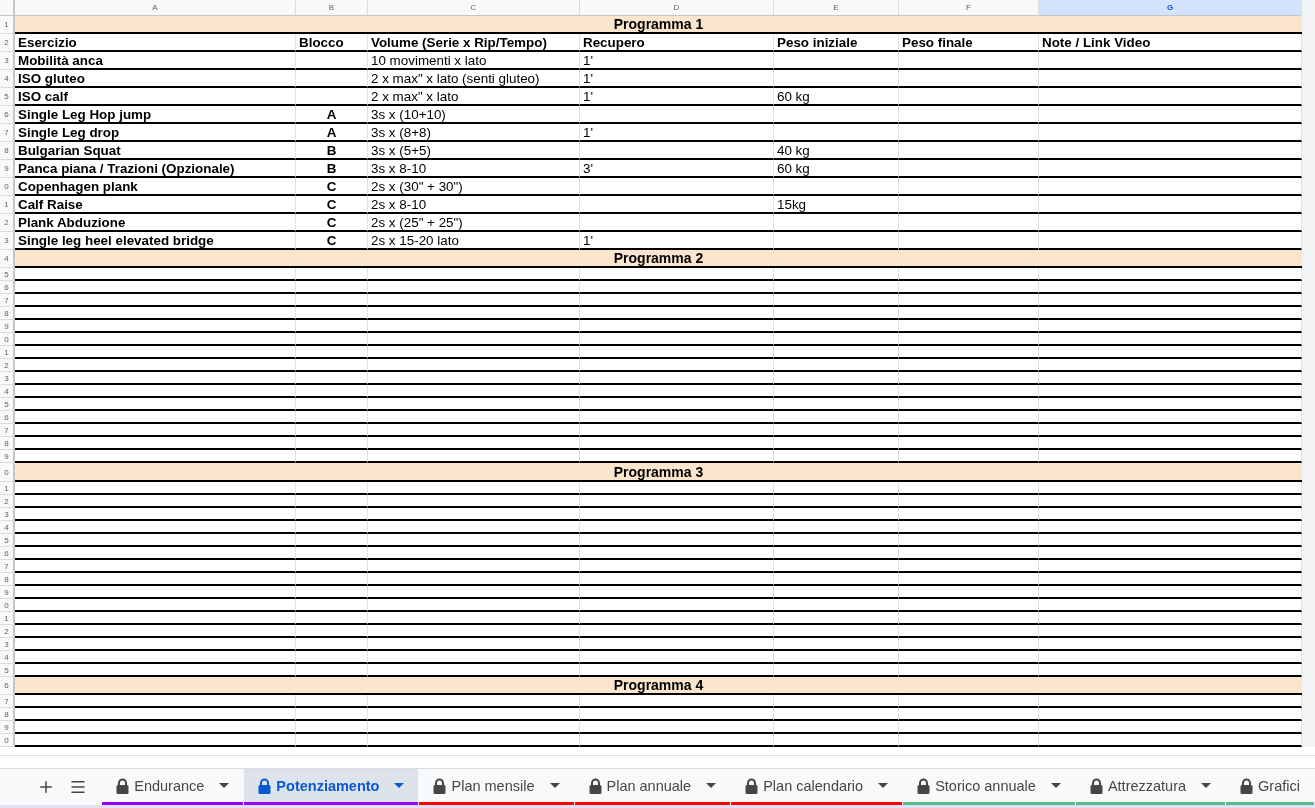 This screenshot has height=808, width=1315. I want to click on table-cell: ISO gluteo, so click(155, 79).